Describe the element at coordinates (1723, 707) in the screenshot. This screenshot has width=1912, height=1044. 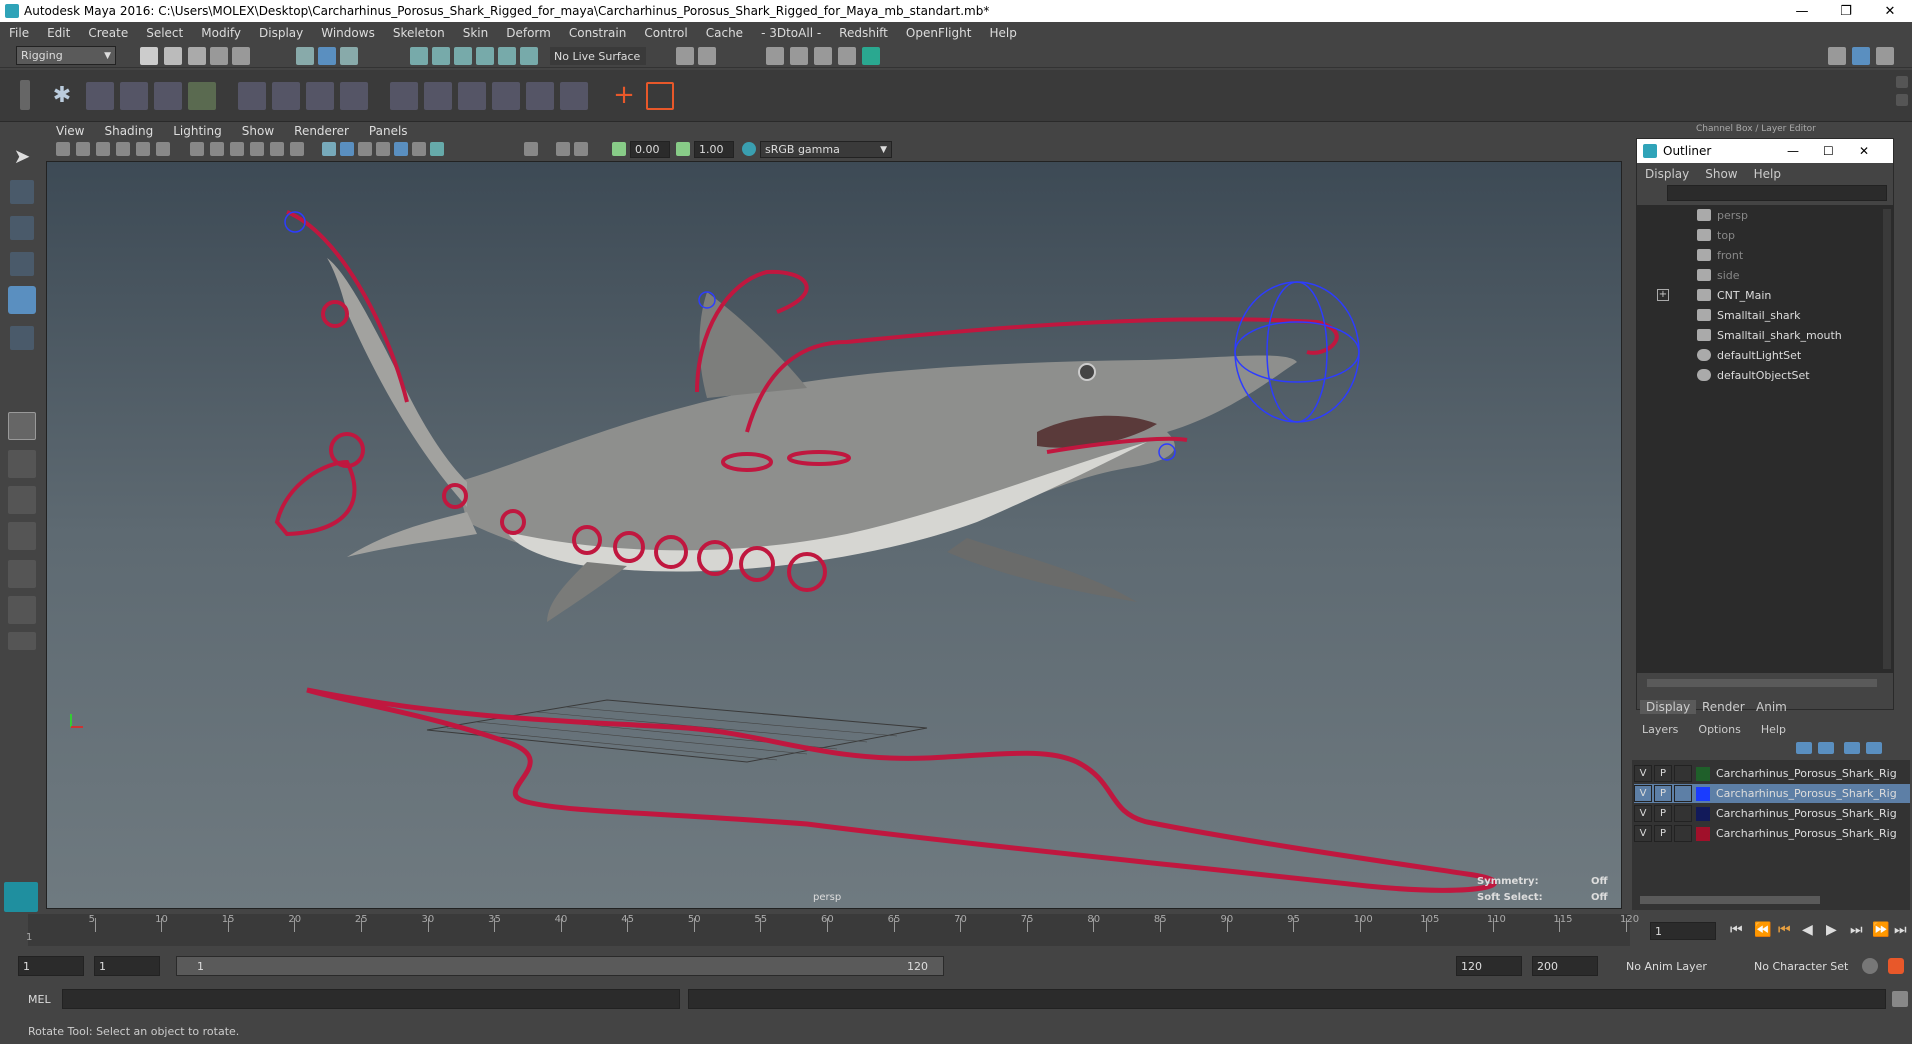
I see `layer-tab-render: Render` at that location.